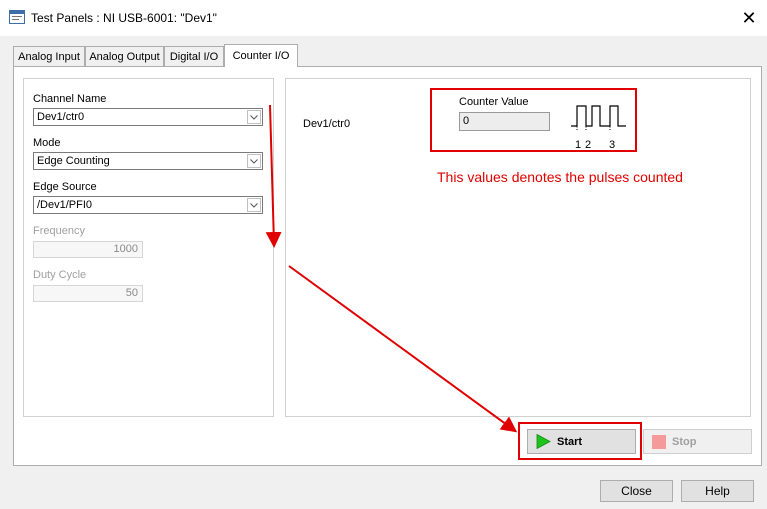  Describe the element at coordinates (636, 491) in the screenshot. I see `close-button: Close` at that location.